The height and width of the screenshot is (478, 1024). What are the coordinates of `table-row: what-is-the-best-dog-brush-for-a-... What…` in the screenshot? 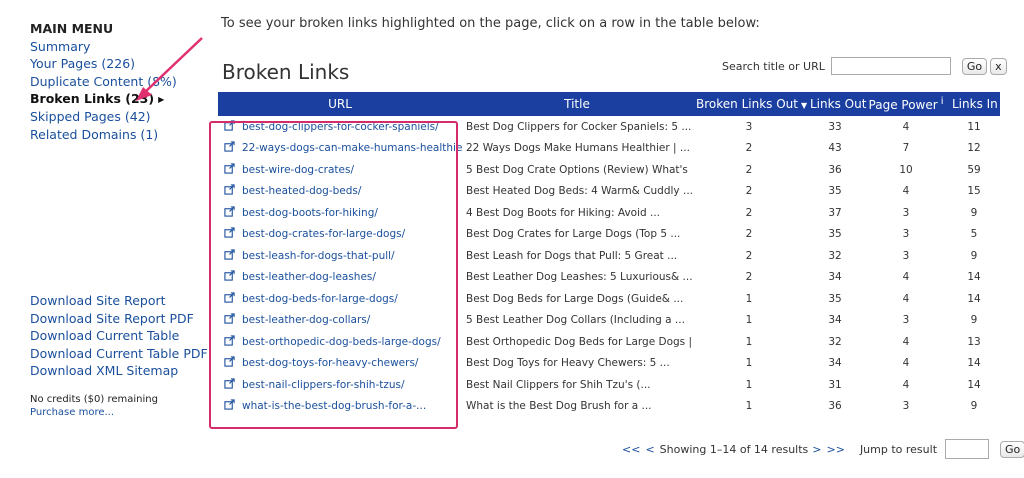 It's located at (609, 407).